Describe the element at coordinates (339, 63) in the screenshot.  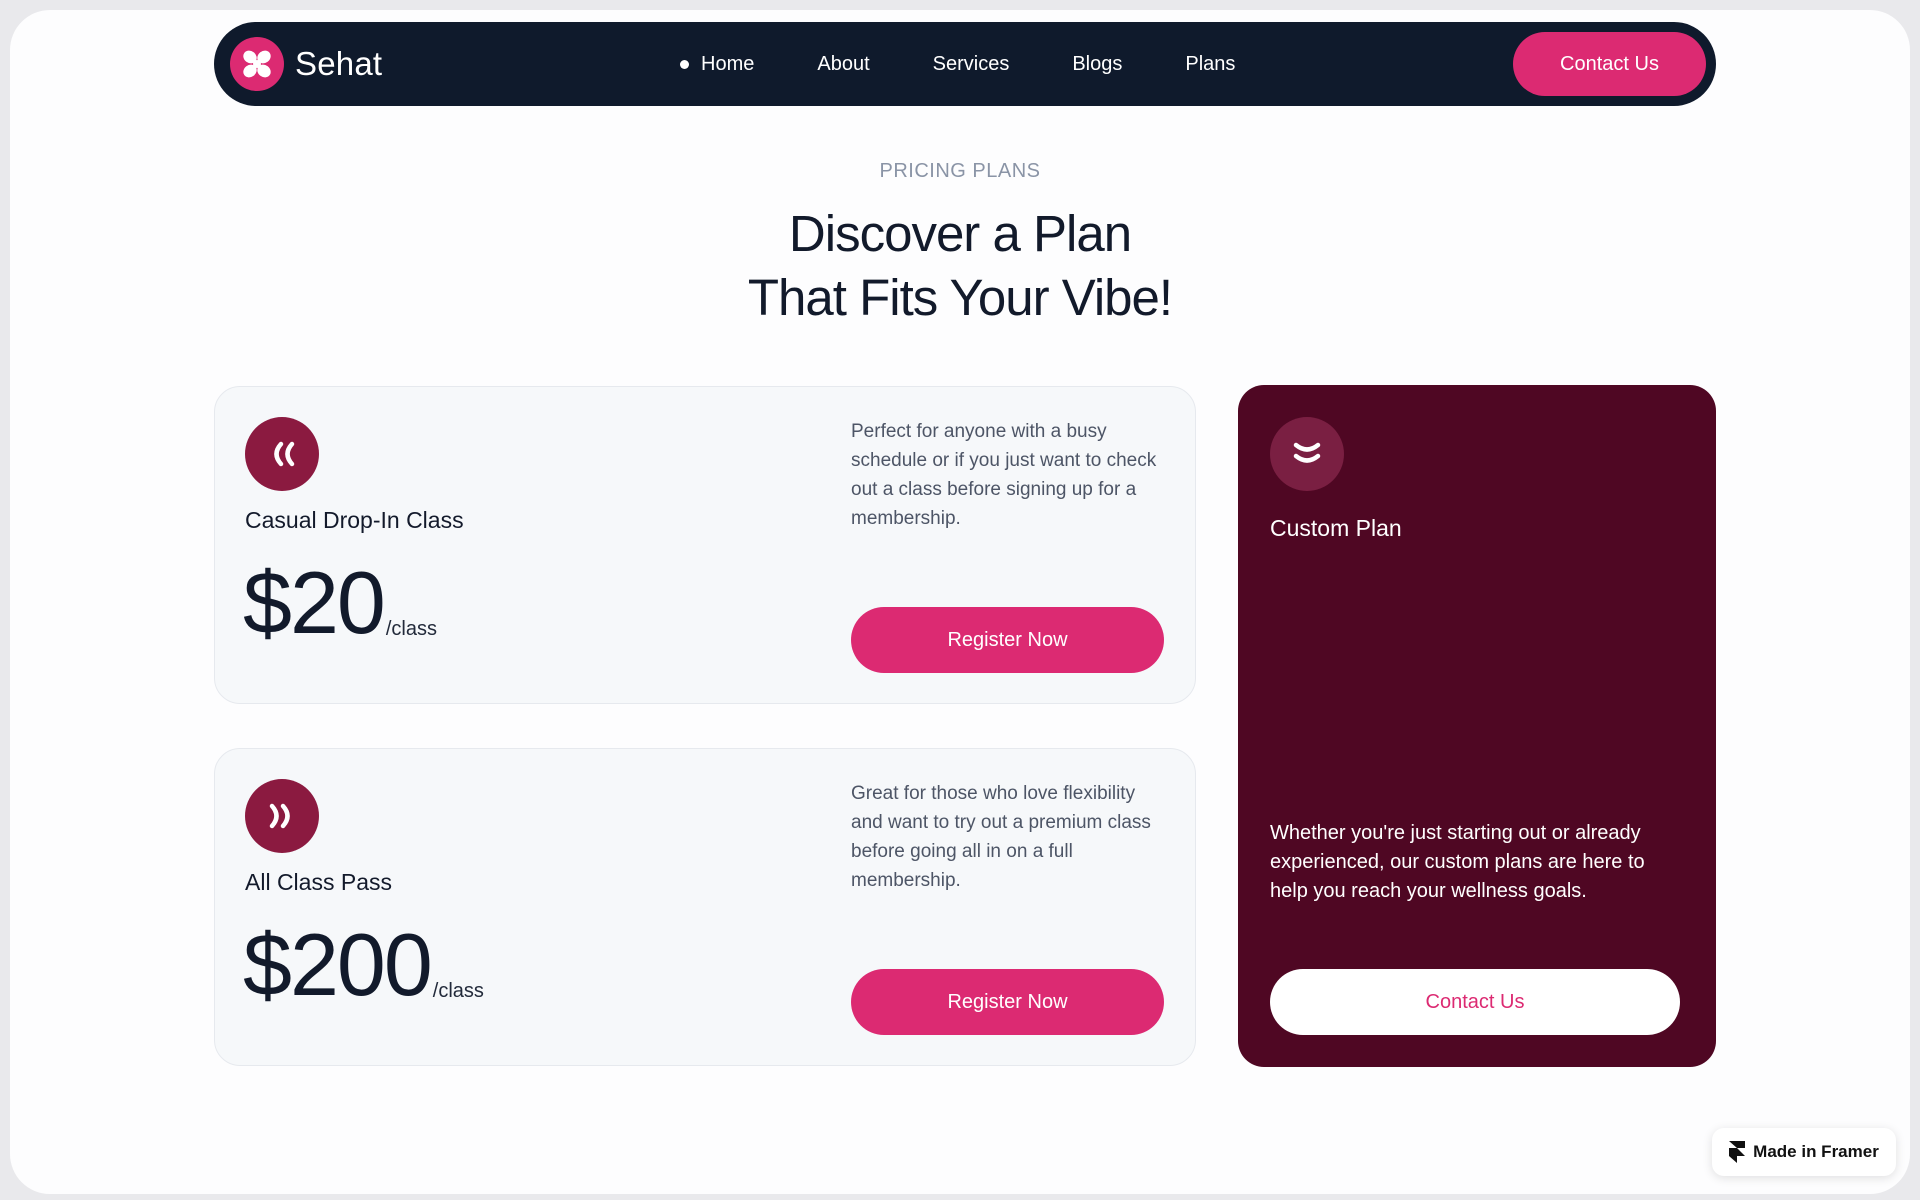
I see `brand-name: Sehat` at that location.